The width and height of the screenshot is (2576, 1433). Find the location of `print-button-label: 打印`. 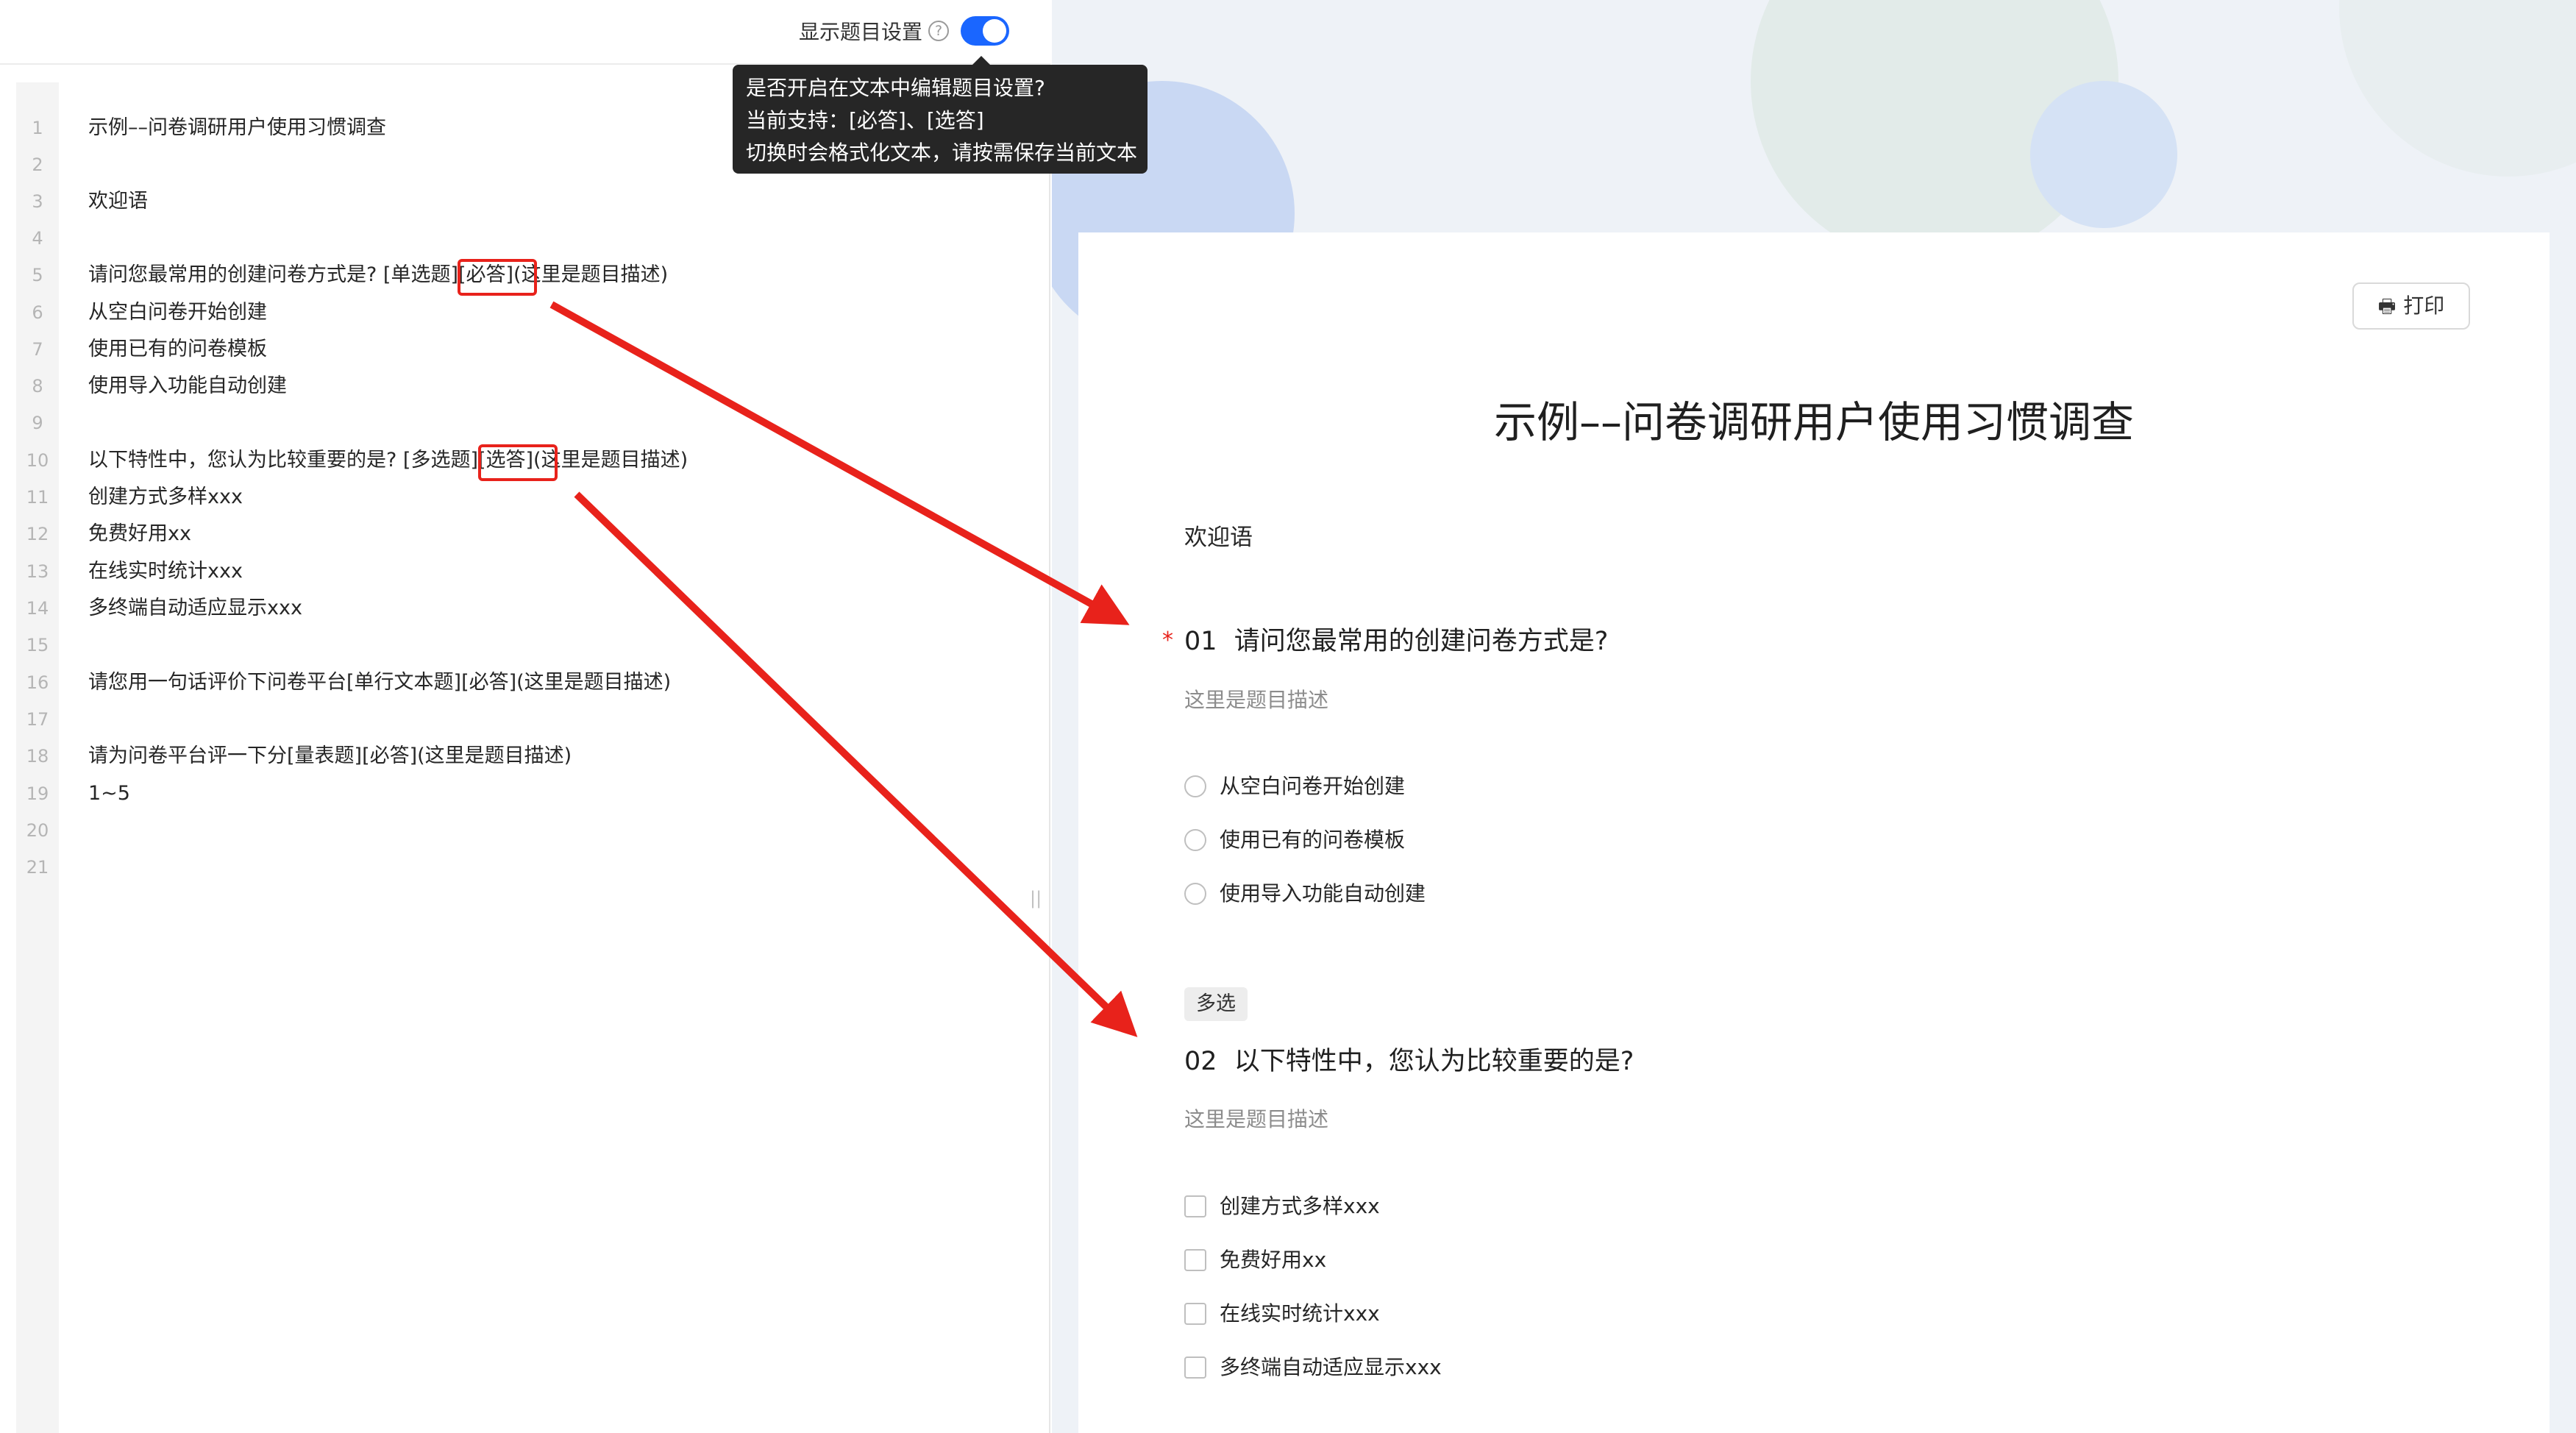

print-button-label: 打印 is located at coordinates (2424, 306).